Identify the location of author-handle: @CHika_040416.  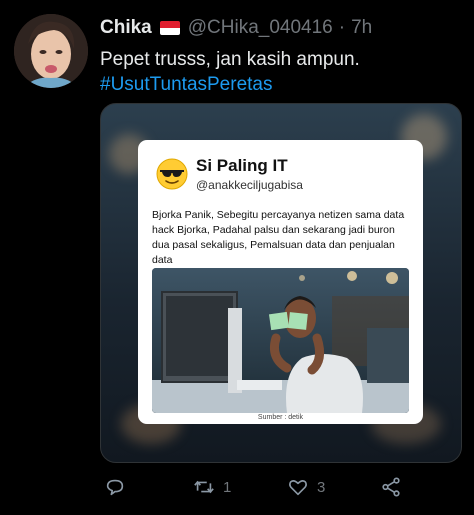
(260, 28).